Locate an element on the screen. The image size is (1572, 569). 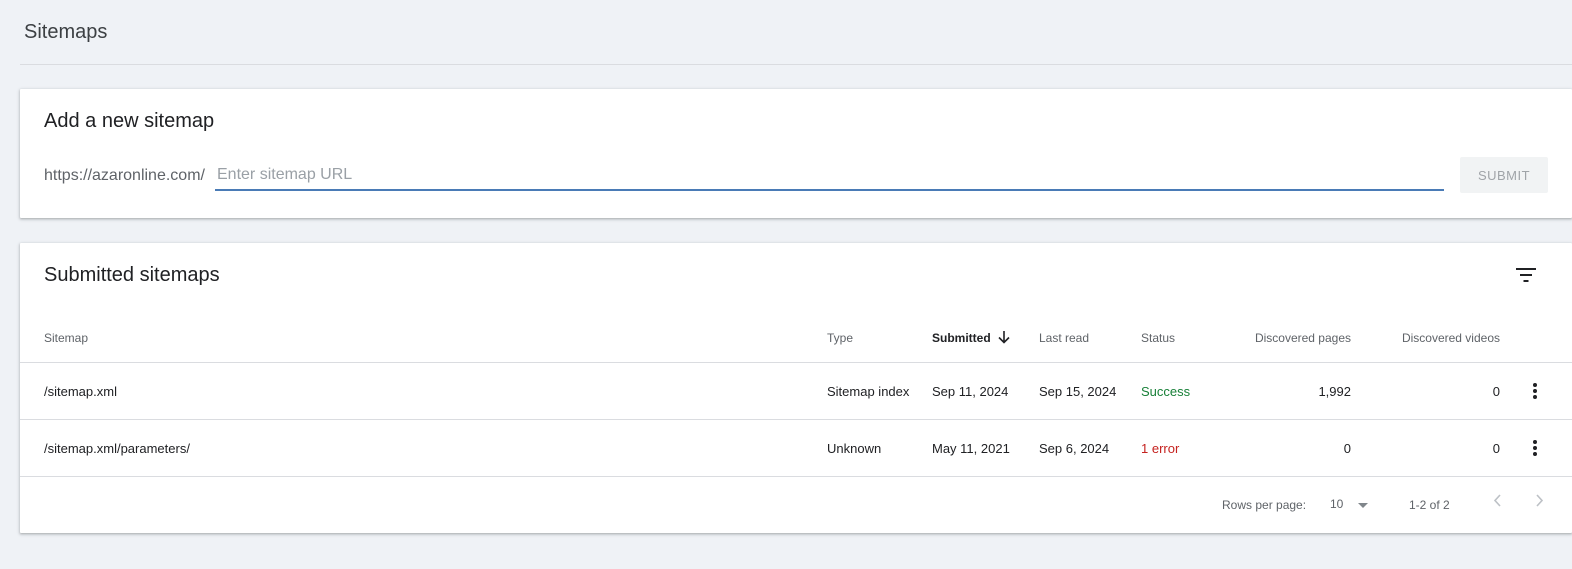
submitted-sitemaps-title: Submitted sitemaps is located at coordinates (132, 275).